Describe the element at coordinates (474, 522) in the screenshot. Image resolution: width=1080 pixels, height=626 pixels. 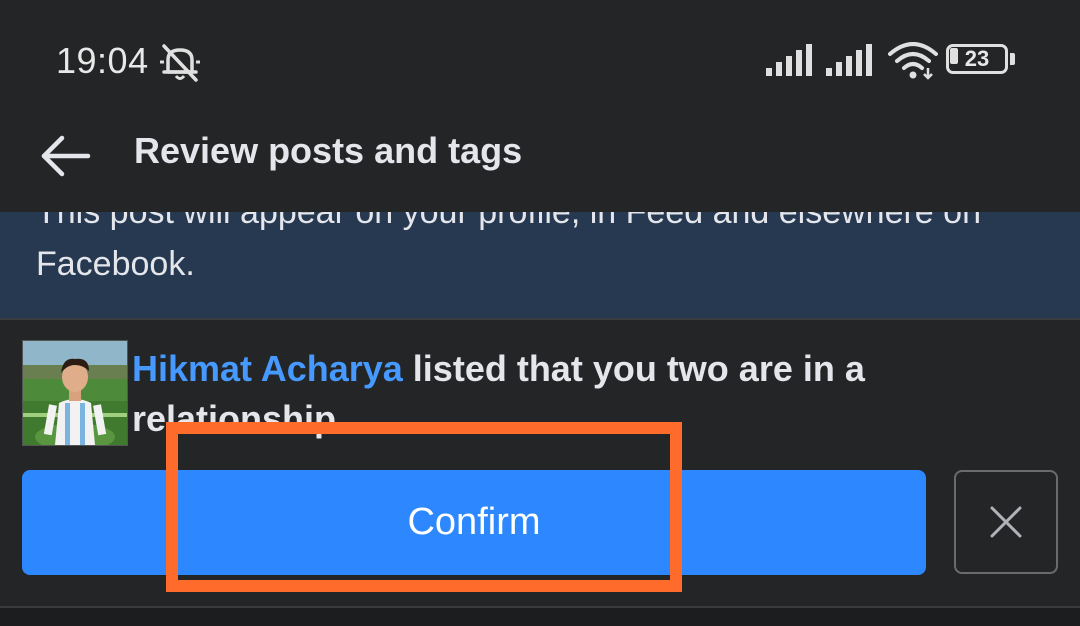
I see `confirm-button: Confirm` at that location.